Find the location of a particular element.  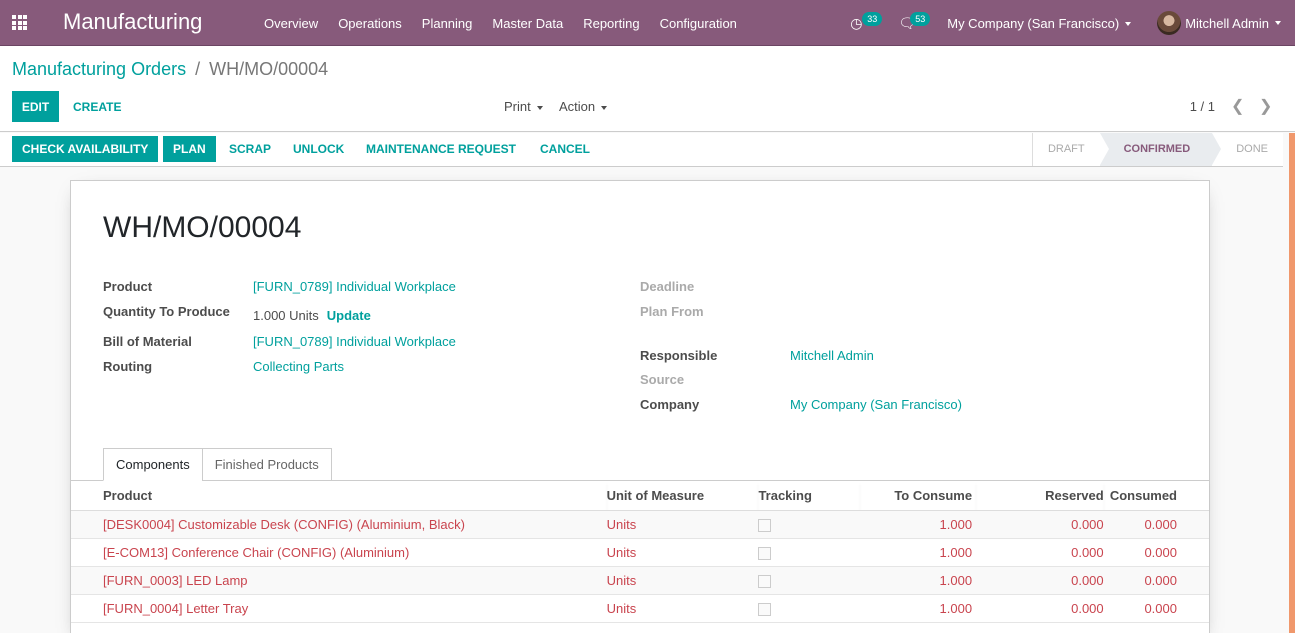

messages-badge: 53 is located at coordinates (920, 19).